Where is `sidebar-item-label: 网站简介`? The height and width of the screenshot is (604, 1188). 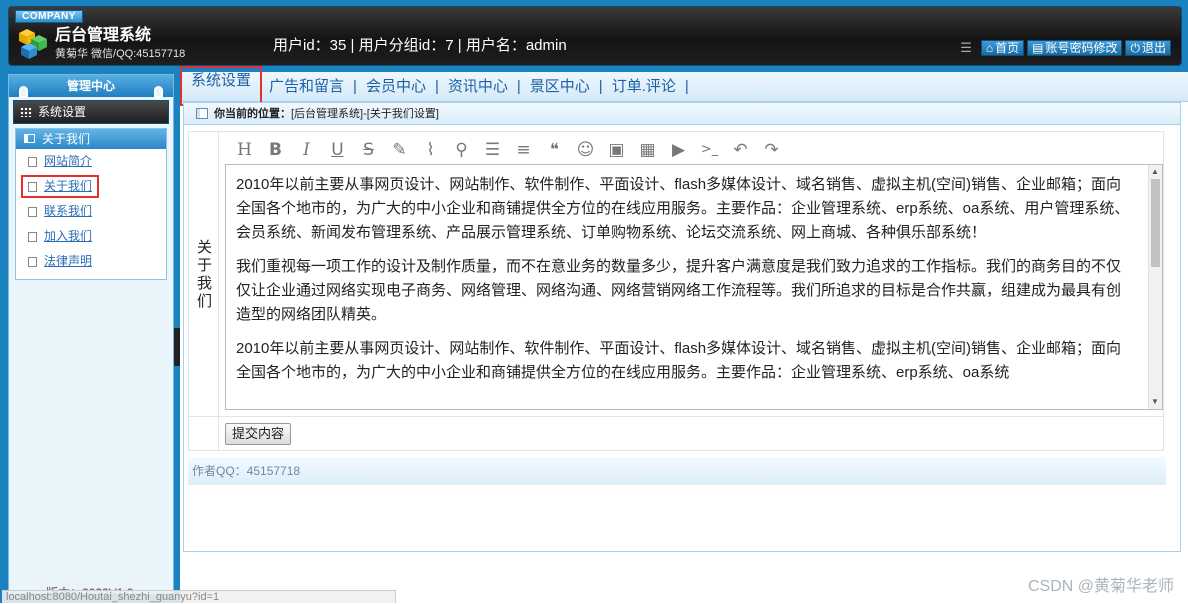
sidebar-item-label: 网站简介 is located at coordinates (68, 161).